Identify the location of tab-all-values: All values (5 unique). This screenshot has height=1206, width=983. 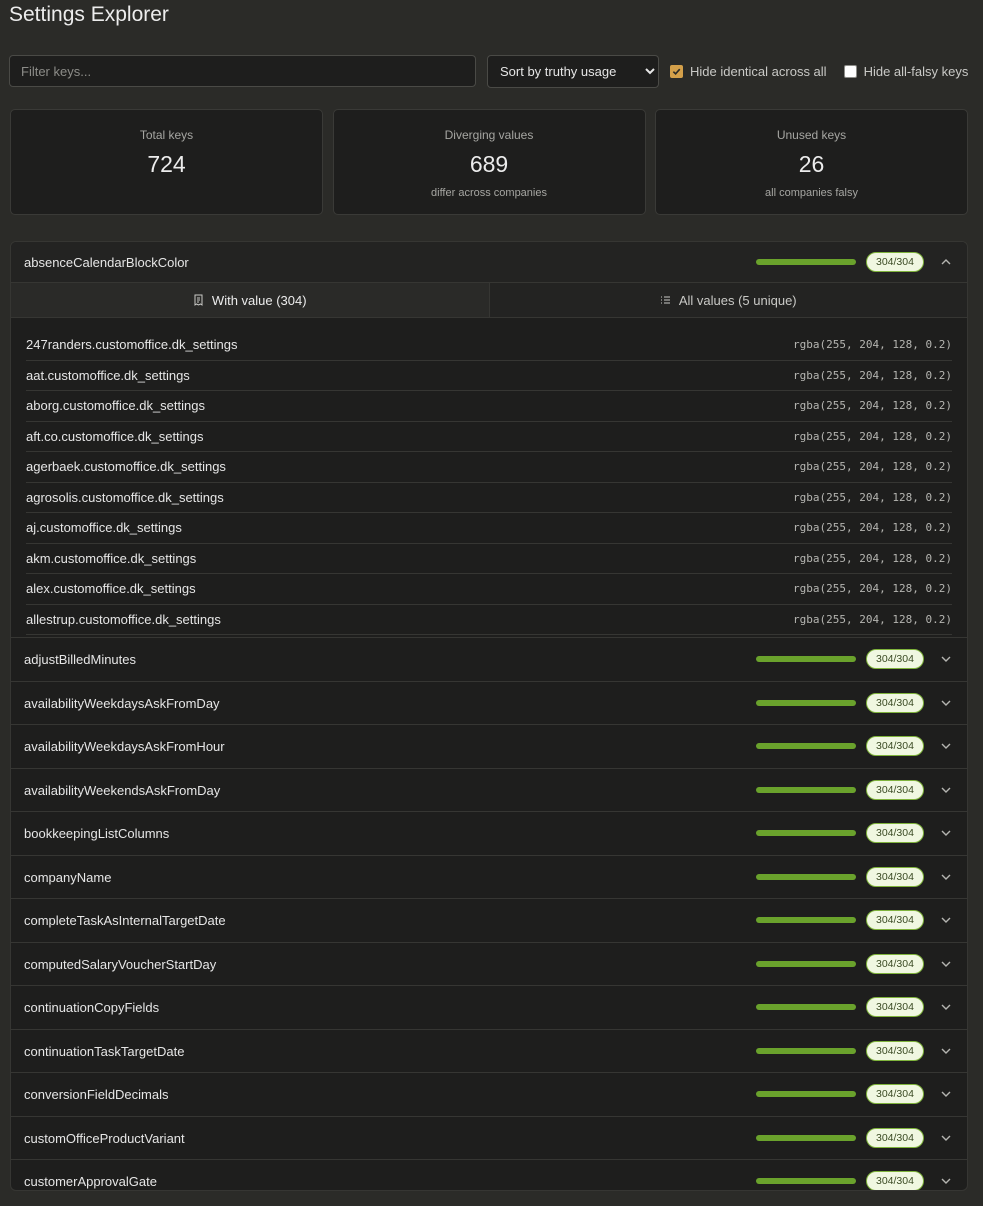
(728, 300).